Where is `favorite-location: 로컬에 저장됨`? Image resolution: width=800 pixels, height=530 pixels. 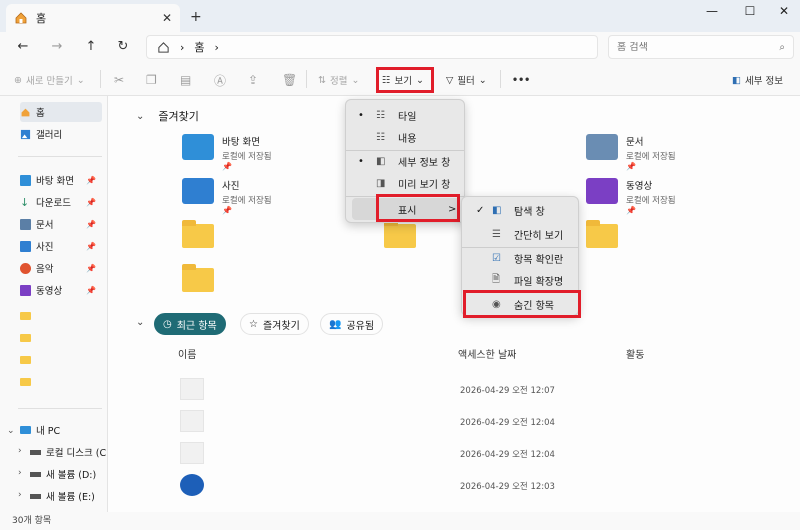
favorite-location: 로컬에 저장됨 is located at coordinates (247, 157).